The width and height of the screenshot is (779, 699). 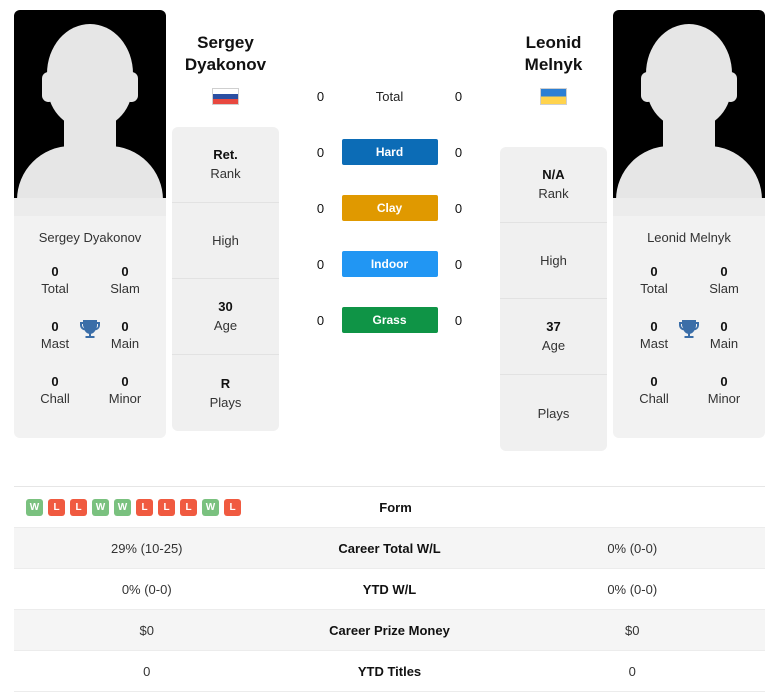 What do you see at coordinates (125, 288) in the screenshot?
I see `title-slam-label: Slam` at bounding box center [125, 288].